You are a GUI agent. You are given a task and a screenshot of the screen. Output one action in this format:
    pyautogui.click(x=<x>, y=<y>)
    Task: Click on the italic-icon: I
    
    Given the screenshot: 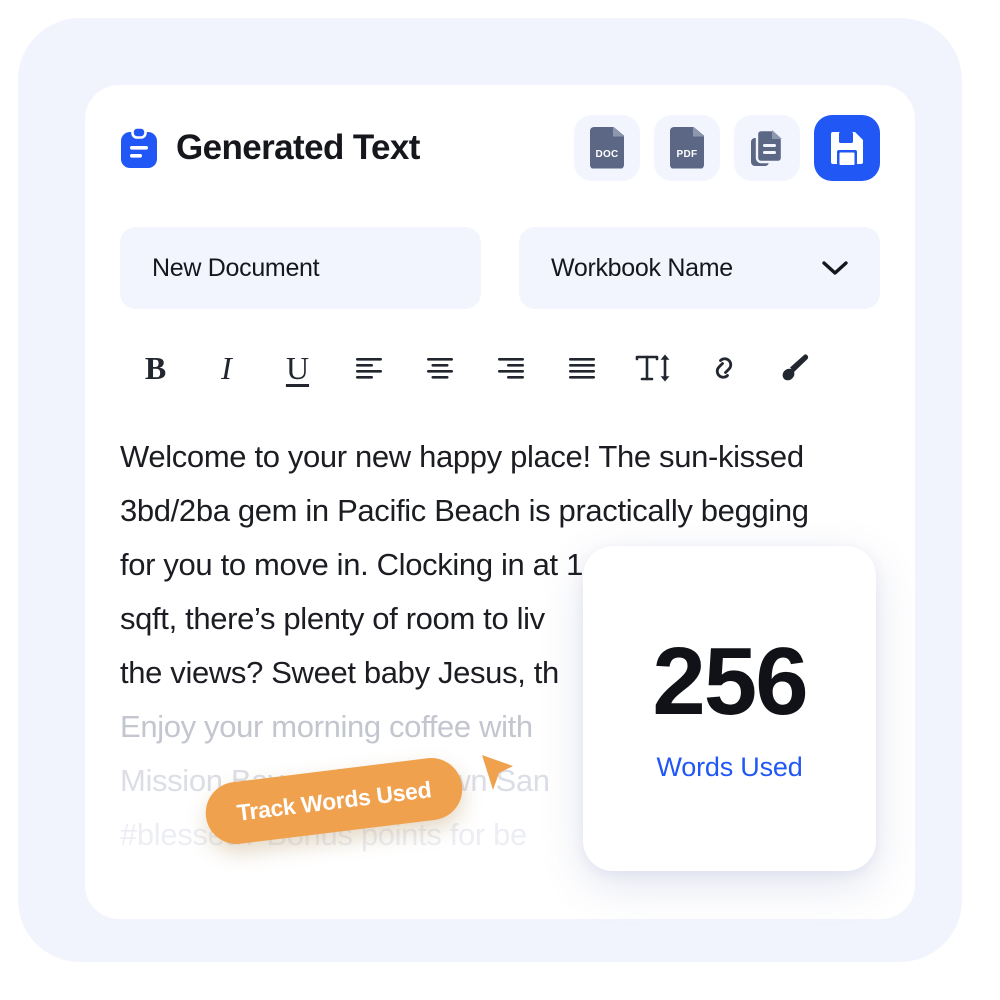 What is the action you would take?
    pyautogui.click(x=226, y=368)
    